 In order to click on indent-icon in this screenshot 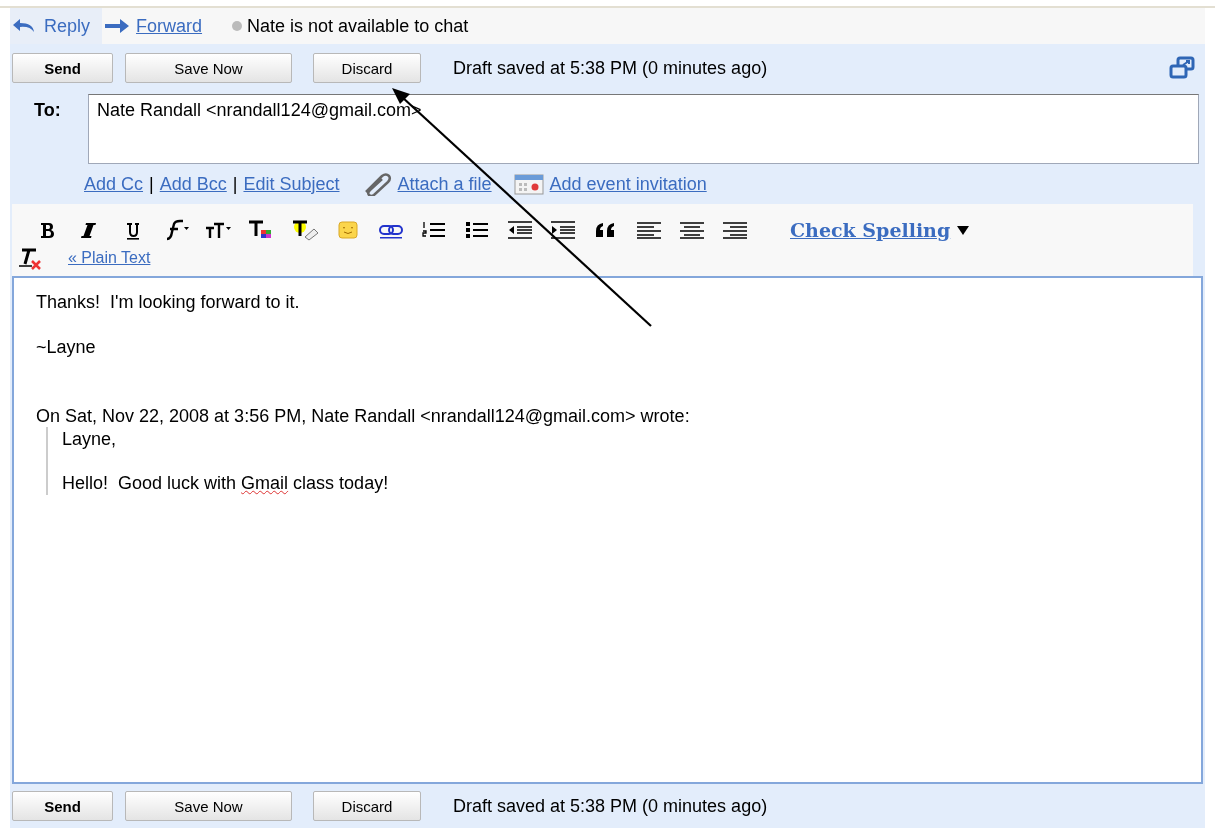, I will do `click(563, 230)`.